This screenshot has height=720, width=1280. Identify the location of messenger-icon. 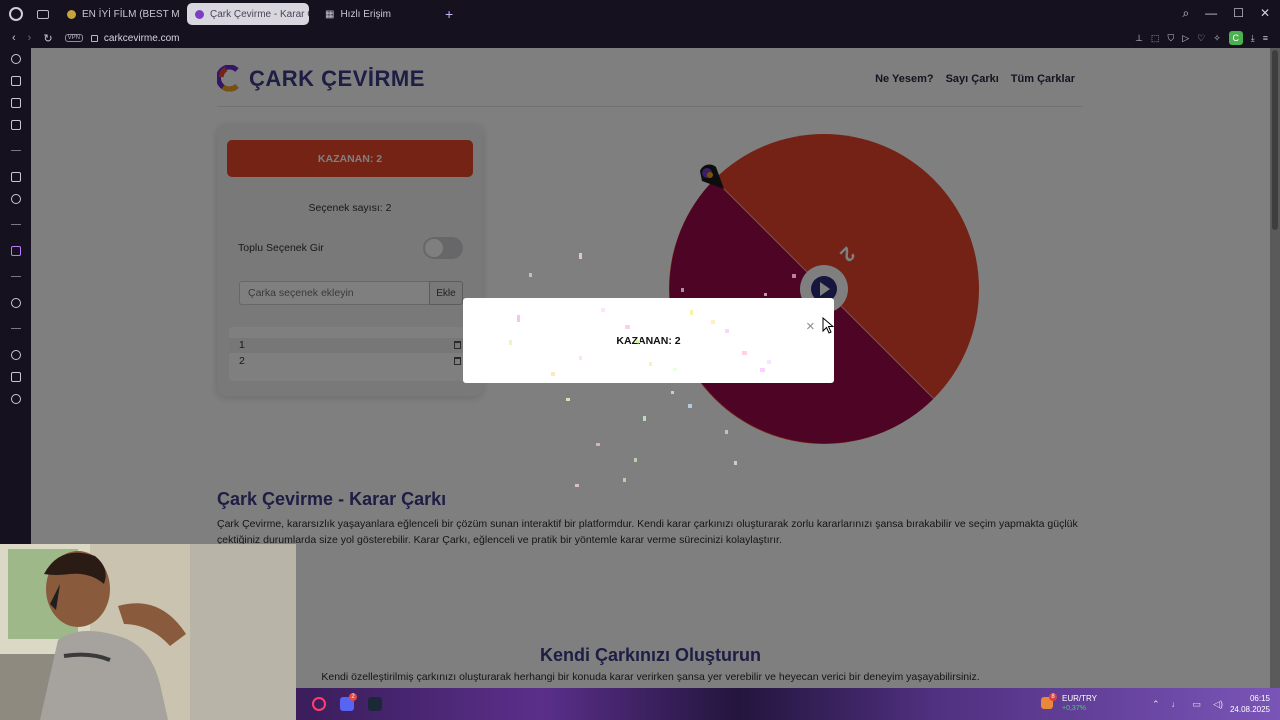
(16, 125).